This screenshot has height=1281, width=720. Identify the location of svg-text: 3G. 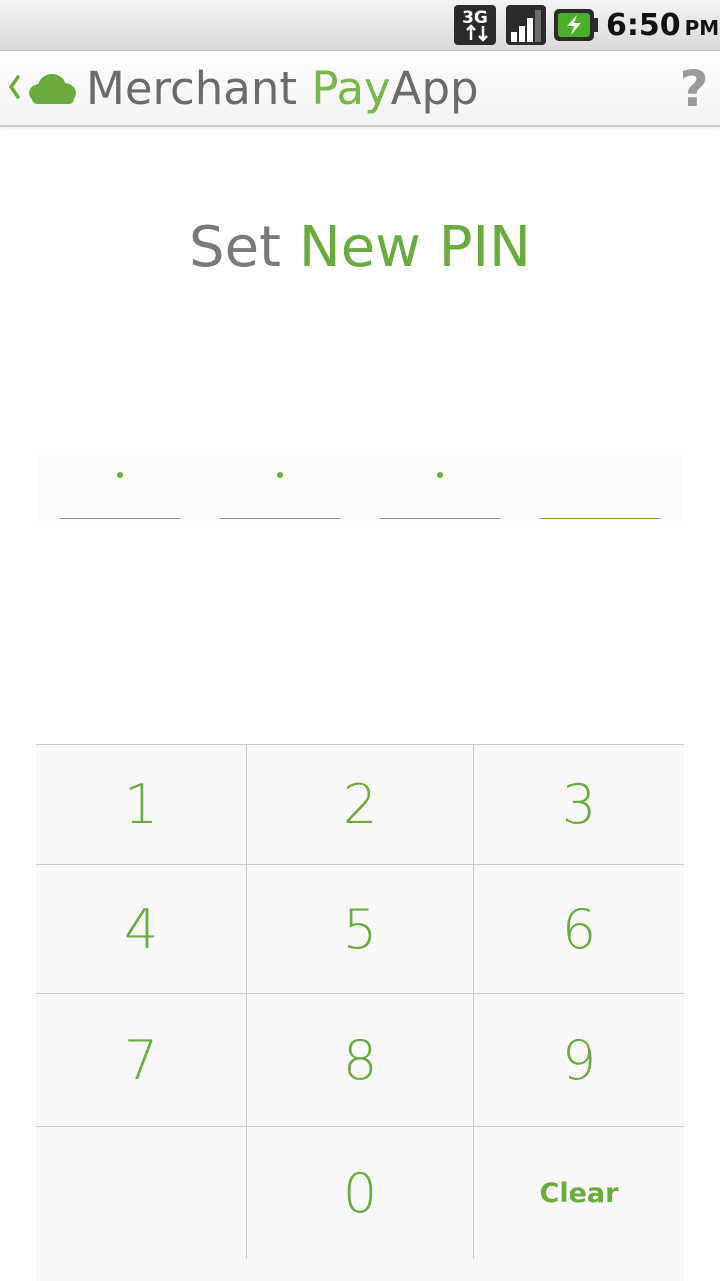
(475, 18).